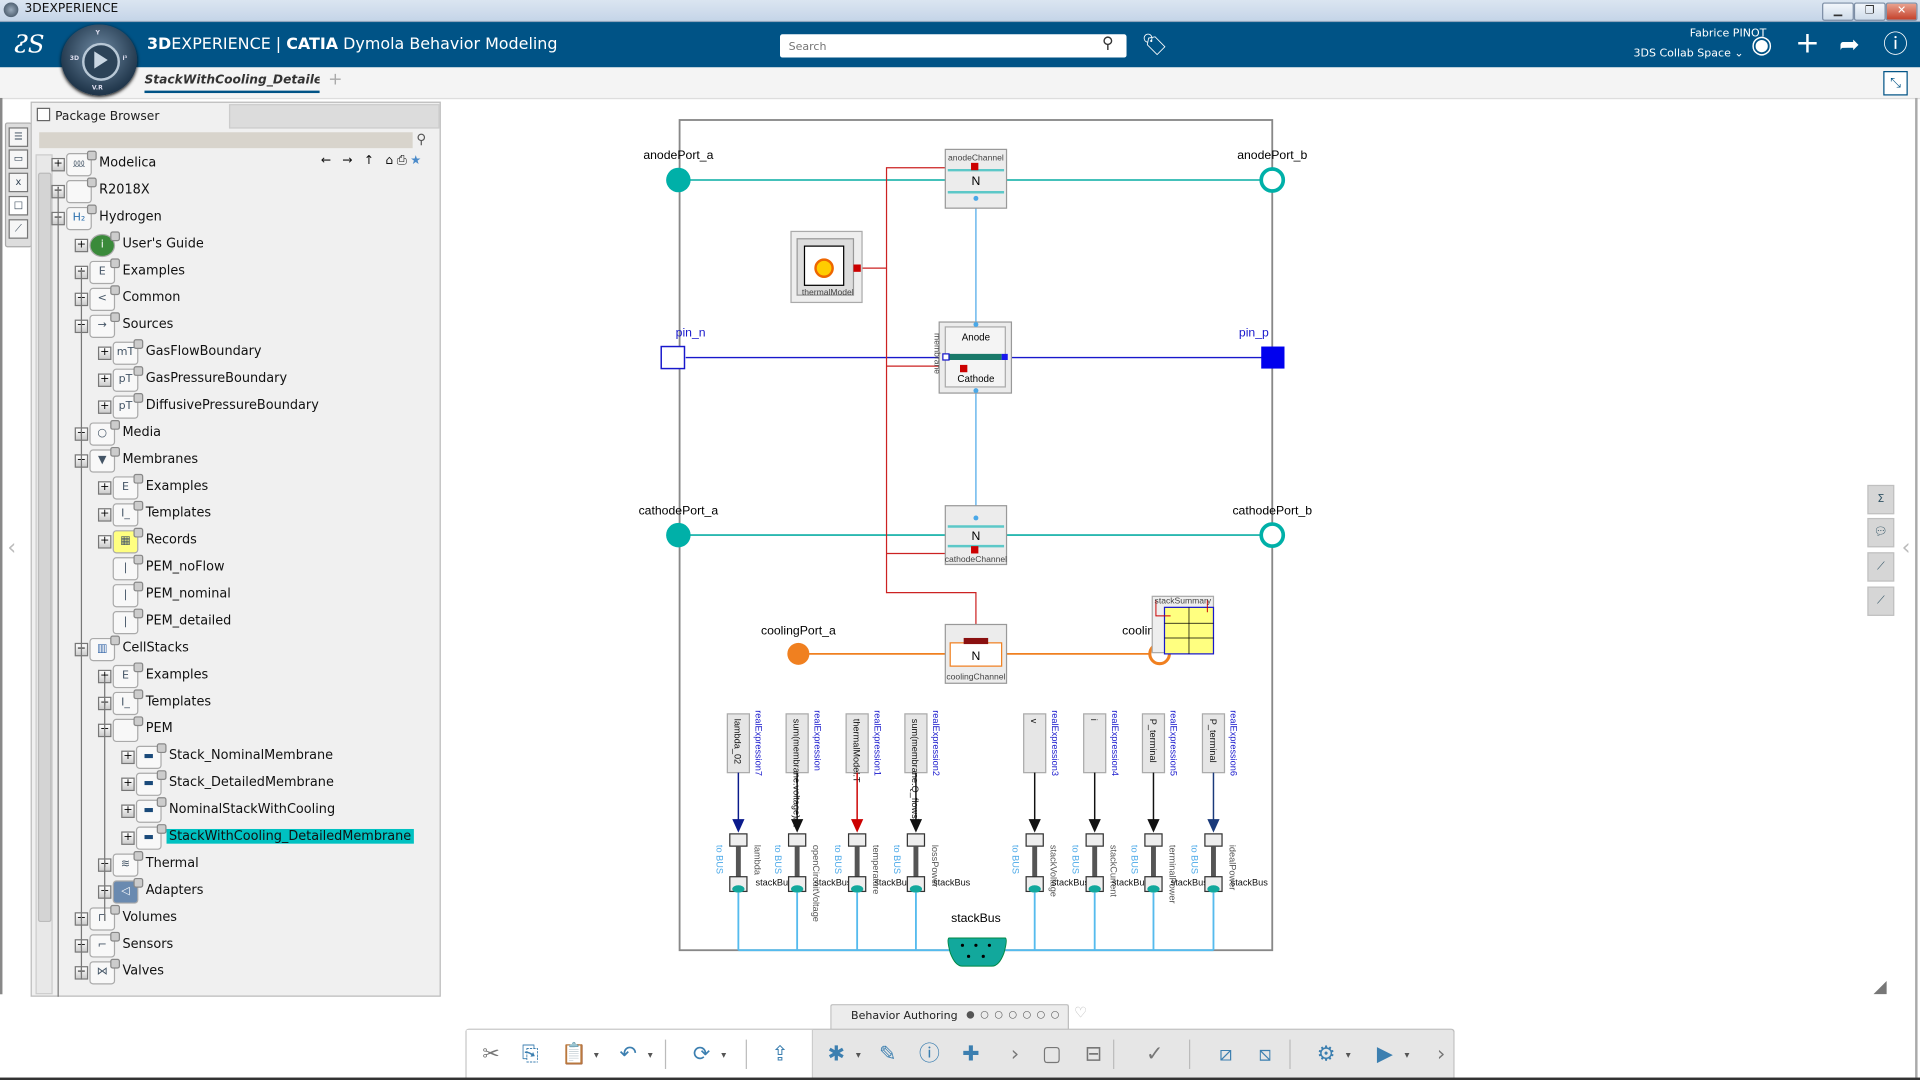 This screenshot has height=1080, width=1920. Describe the element at coordinates (1225, 1054) in the screenshot. I see `replace-component-icon: ⧄` at that location.